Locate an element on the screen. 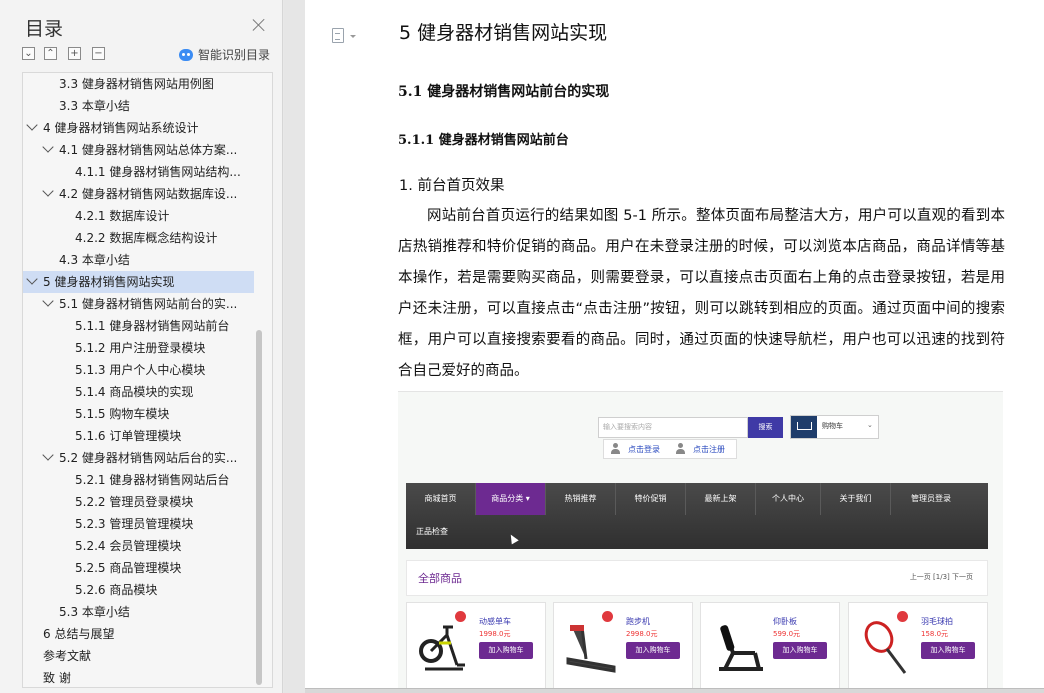  toc-item: 5.2.2 管理员登录模块 is located at coordinates (138, 502).